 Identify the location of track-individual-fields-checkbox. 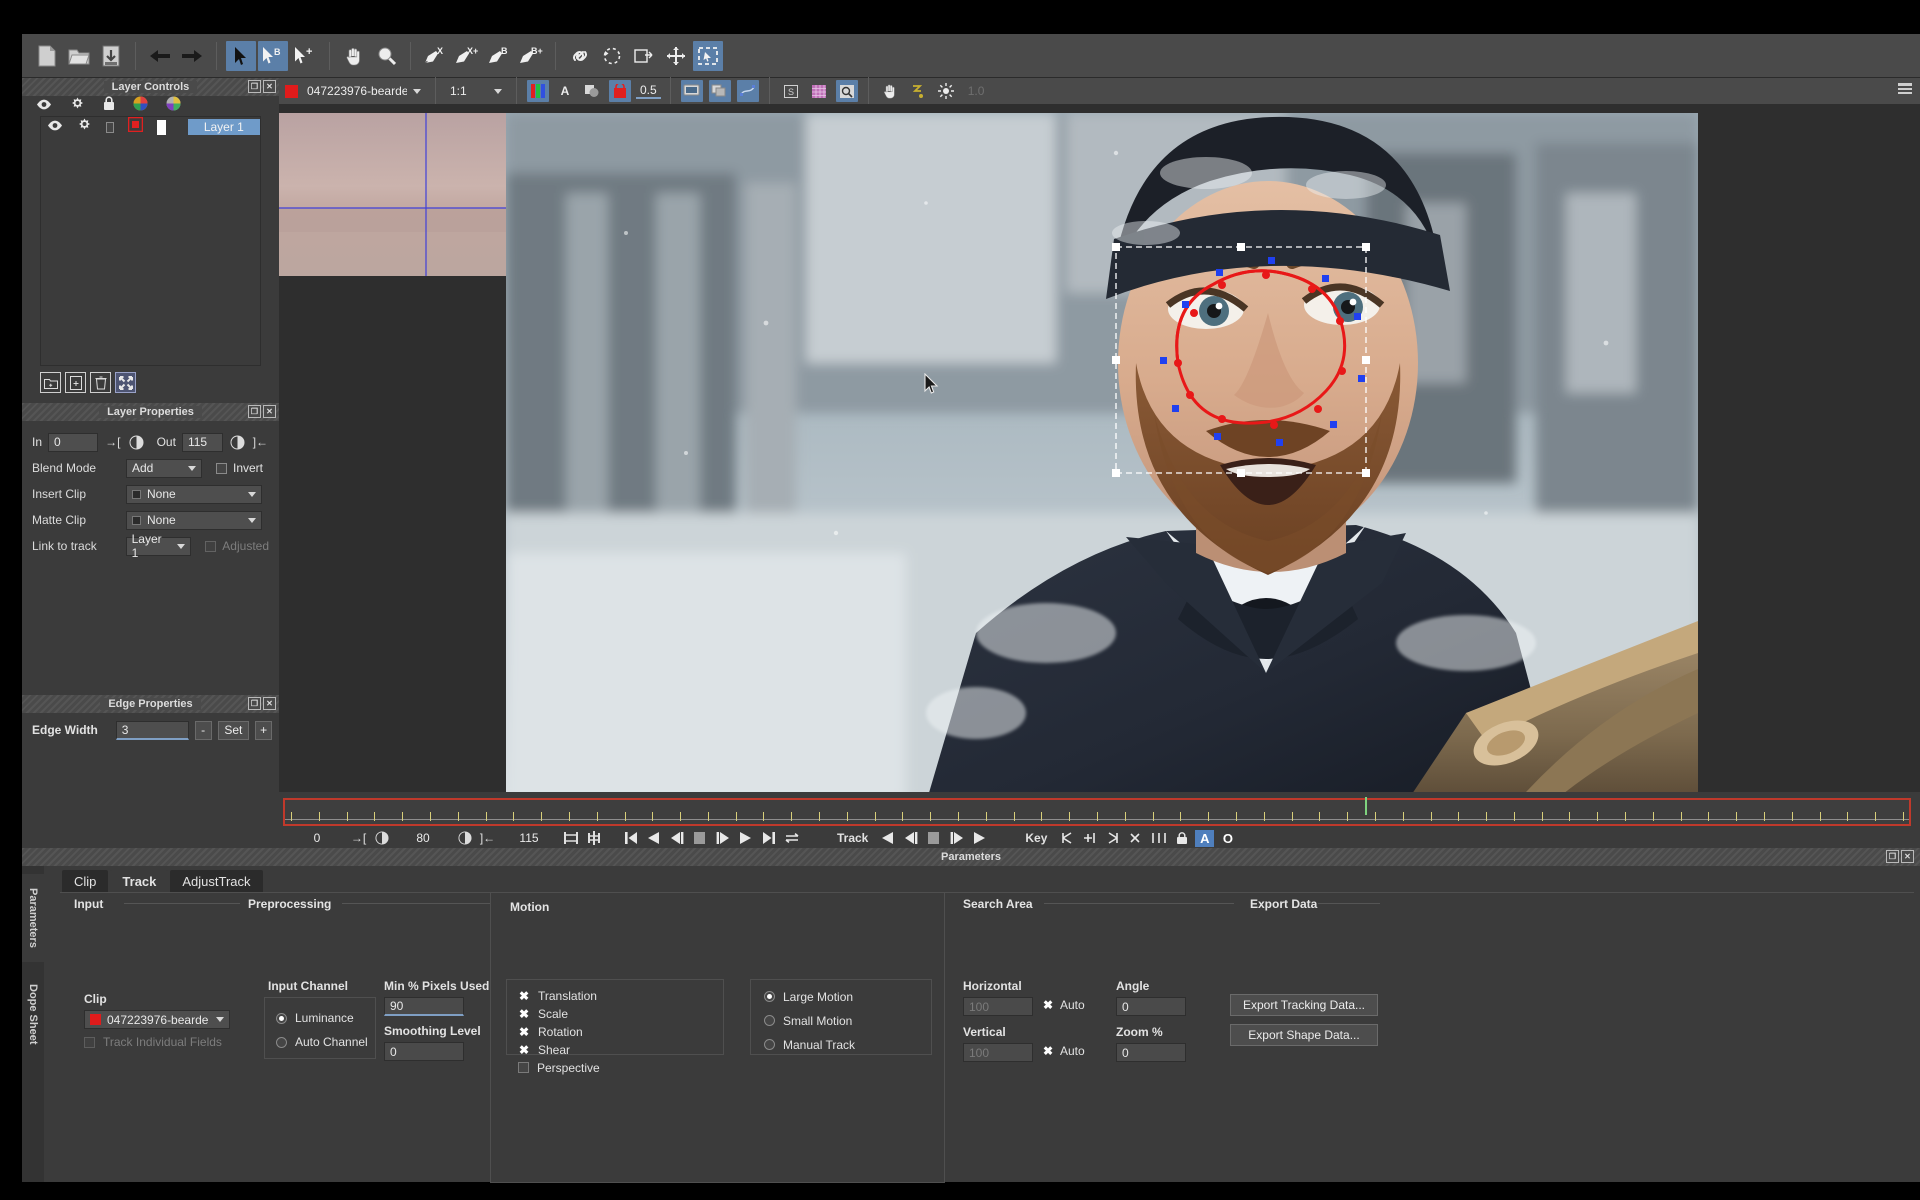
(89, 1042).